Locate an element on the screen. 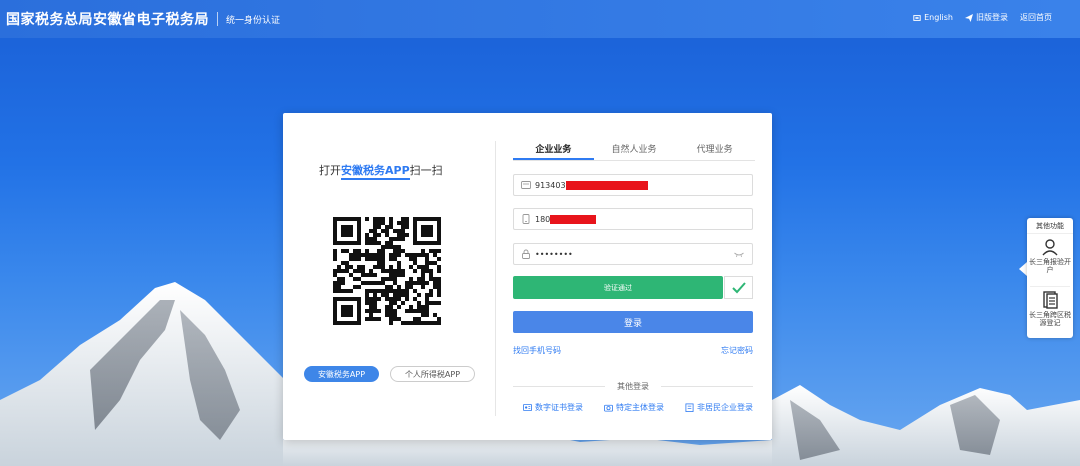 The image size is (1080, 466). panel-divider is located at coordinates (495, 278).